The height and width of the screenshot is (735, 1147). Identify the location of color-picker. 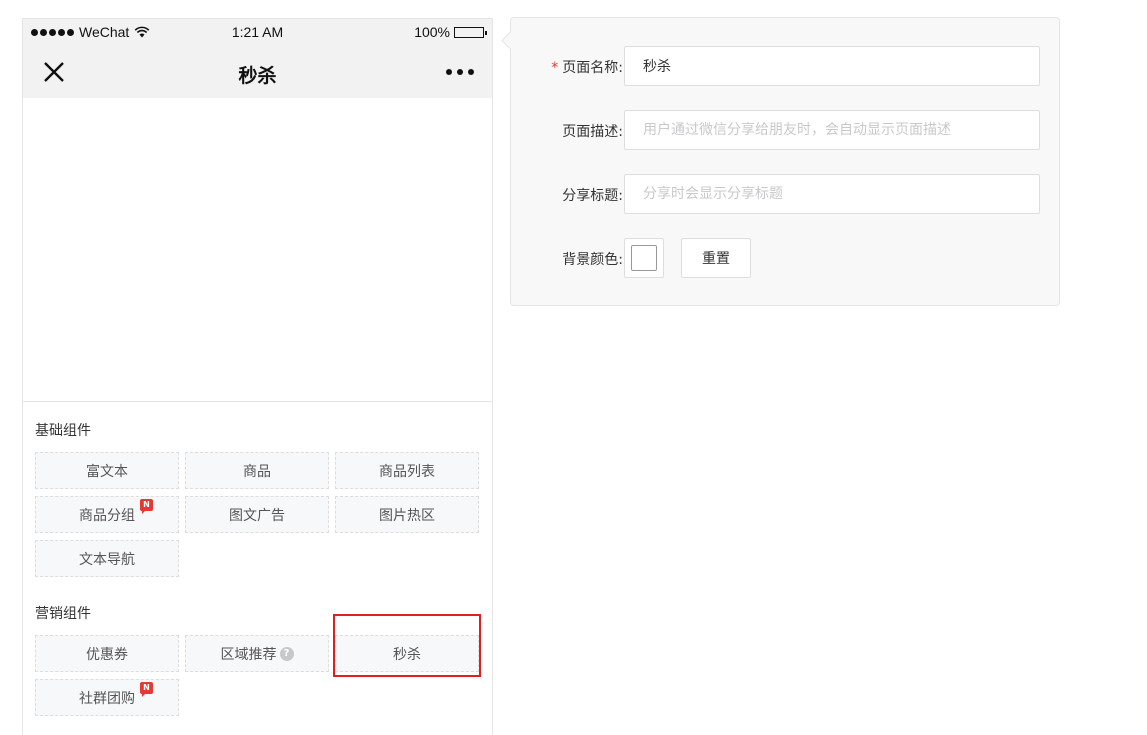
(644, 258).